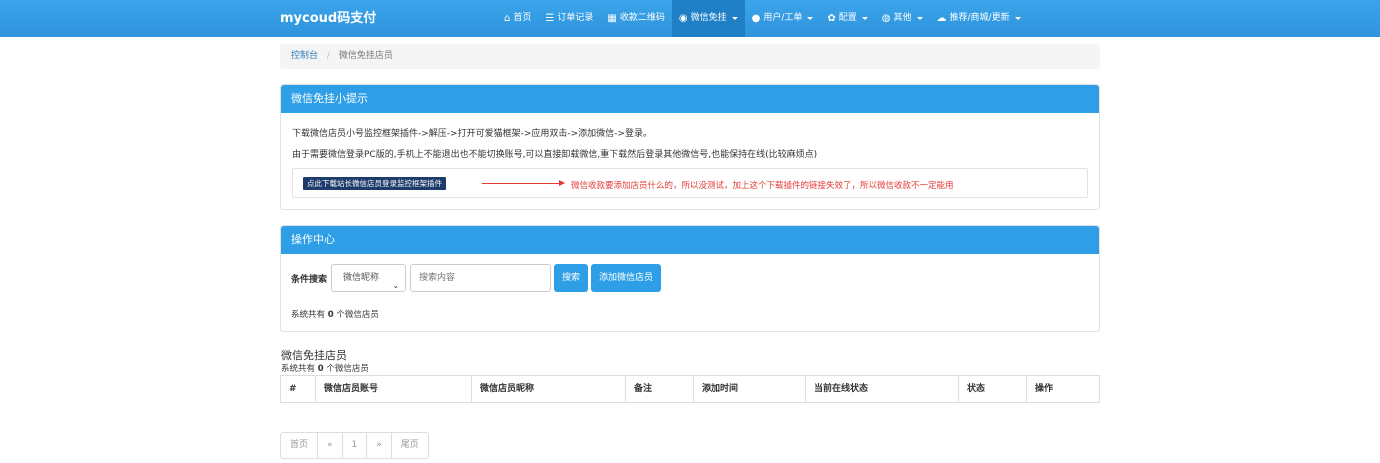  Describe the element at coordinates (328, 18) in the screenshot. I see `brand-logo: mycoud码支付` at that location.